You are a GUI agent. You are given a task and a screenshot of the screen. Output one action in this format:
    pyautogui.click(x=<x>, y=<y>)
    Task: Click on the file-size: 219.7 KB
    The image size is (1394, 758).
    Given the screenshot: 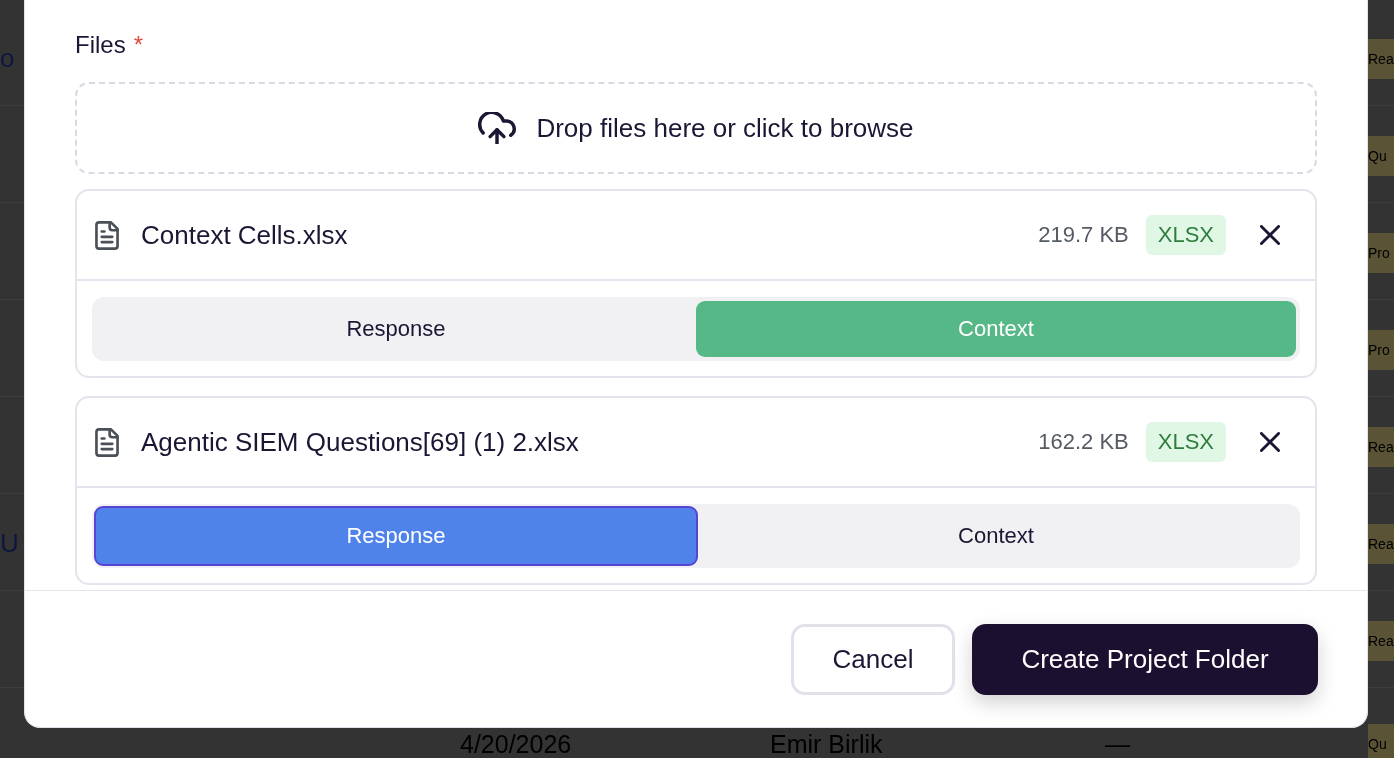 What is the action you would take?
    pyautogui.click(x=1083, y=235)
    